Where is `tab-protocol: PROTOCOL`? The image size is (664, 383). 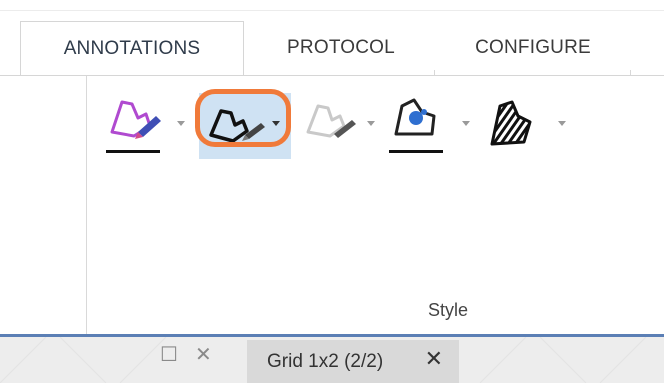
tab-protocol: PROTOCOL is located at coordinates (341, 48).